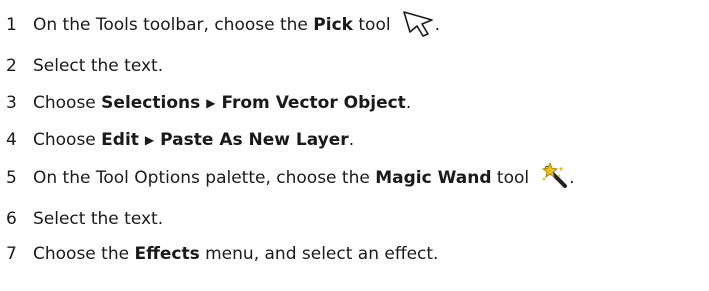  What do you see at coordinates (151, 102) in the screenshot?
I see `menu-name-selections: Selections` at bounding box center [151, 102].